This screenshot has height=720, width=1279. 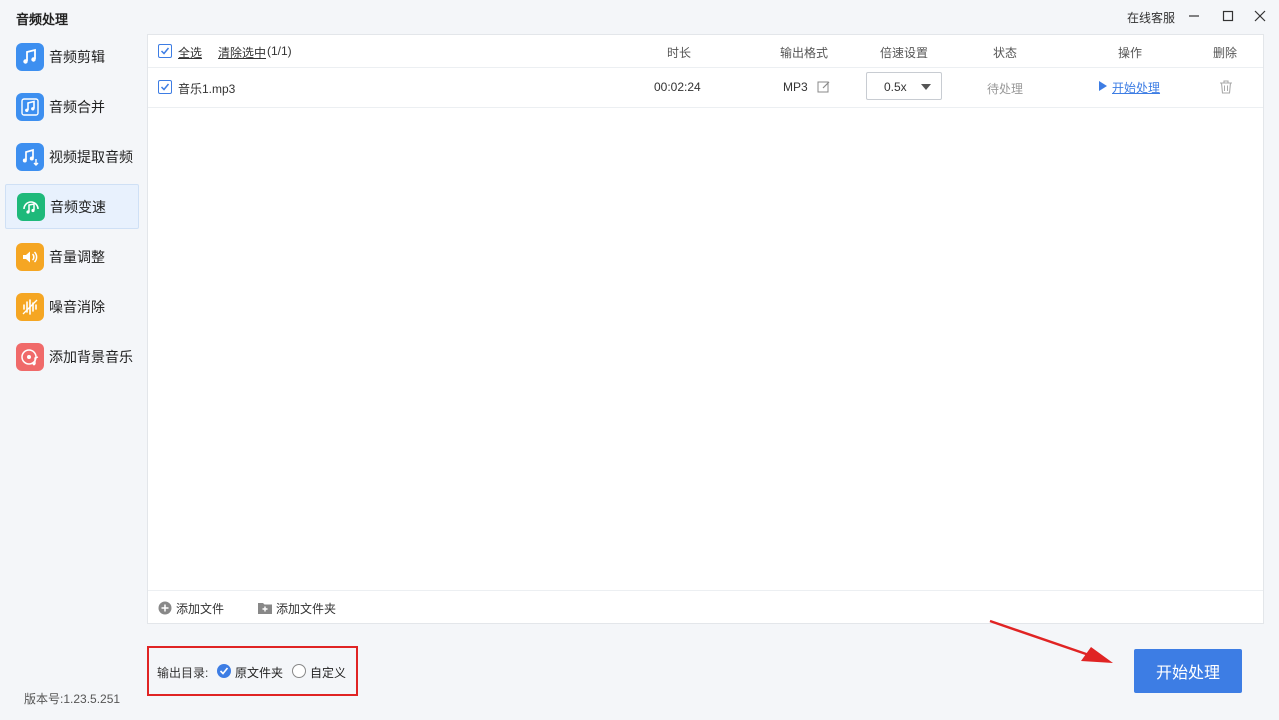 What do you see at coordinates (77, 106) in the screenshot?
I see `sidebar-item-label: 音频合并` at bounding box center [77, 106].